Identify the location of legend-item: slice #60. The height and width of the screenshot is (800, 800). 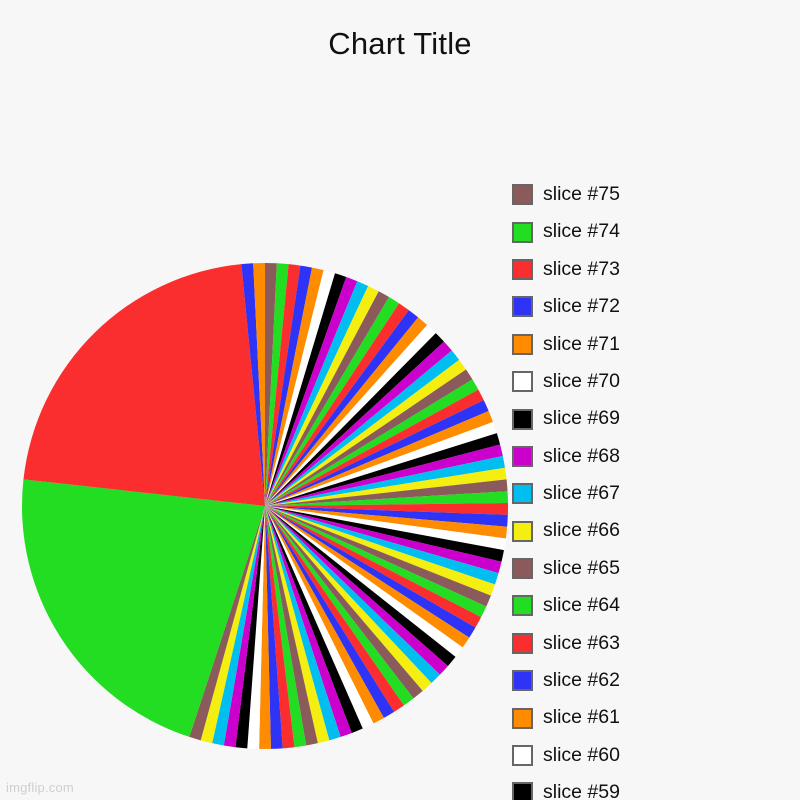
(656, 755).